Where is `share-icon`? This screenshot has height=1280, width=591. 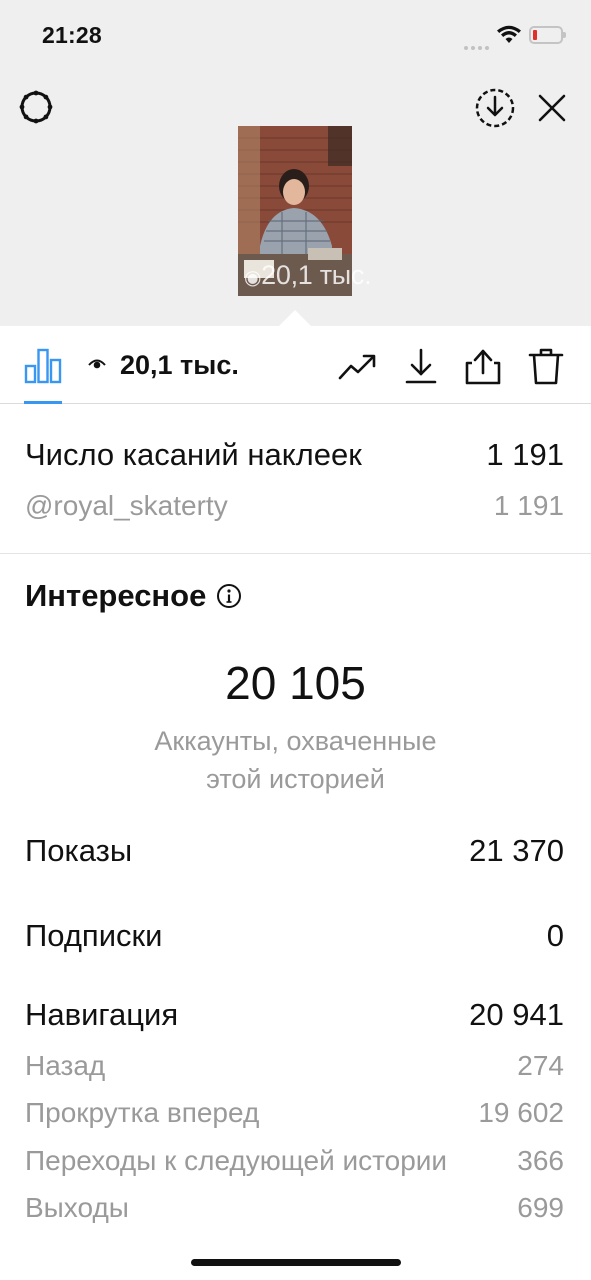
share-icon is located at coordinates (483, 366).